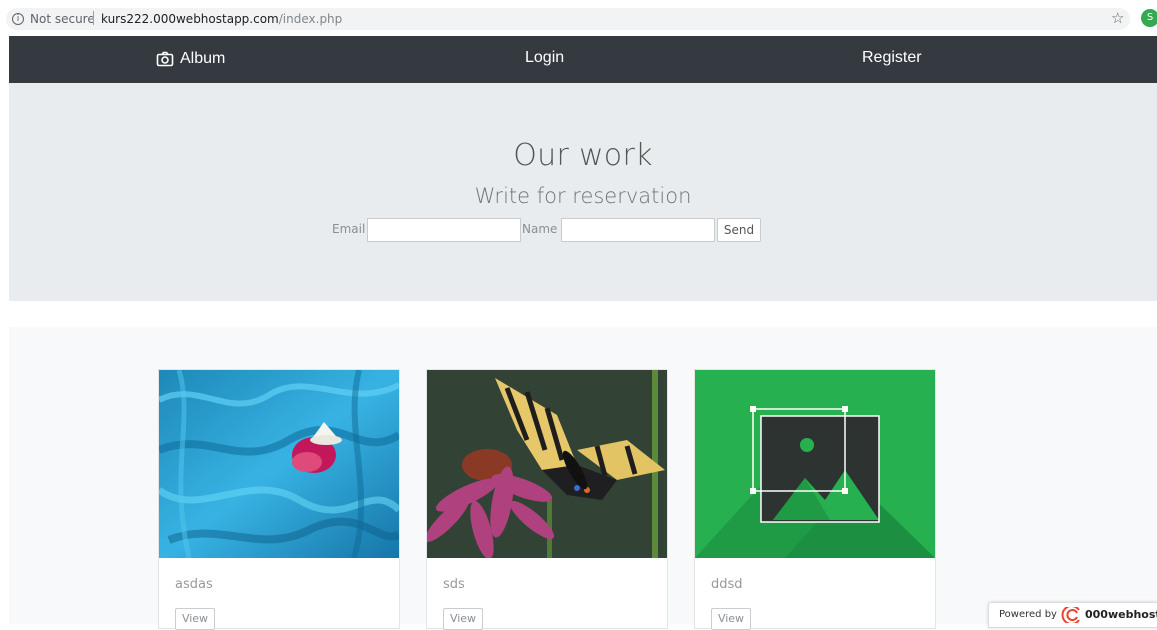 This screenshot has width=1157, height=630. I want to click on bookmark-star-icon: ☆, so click(1117, 18).